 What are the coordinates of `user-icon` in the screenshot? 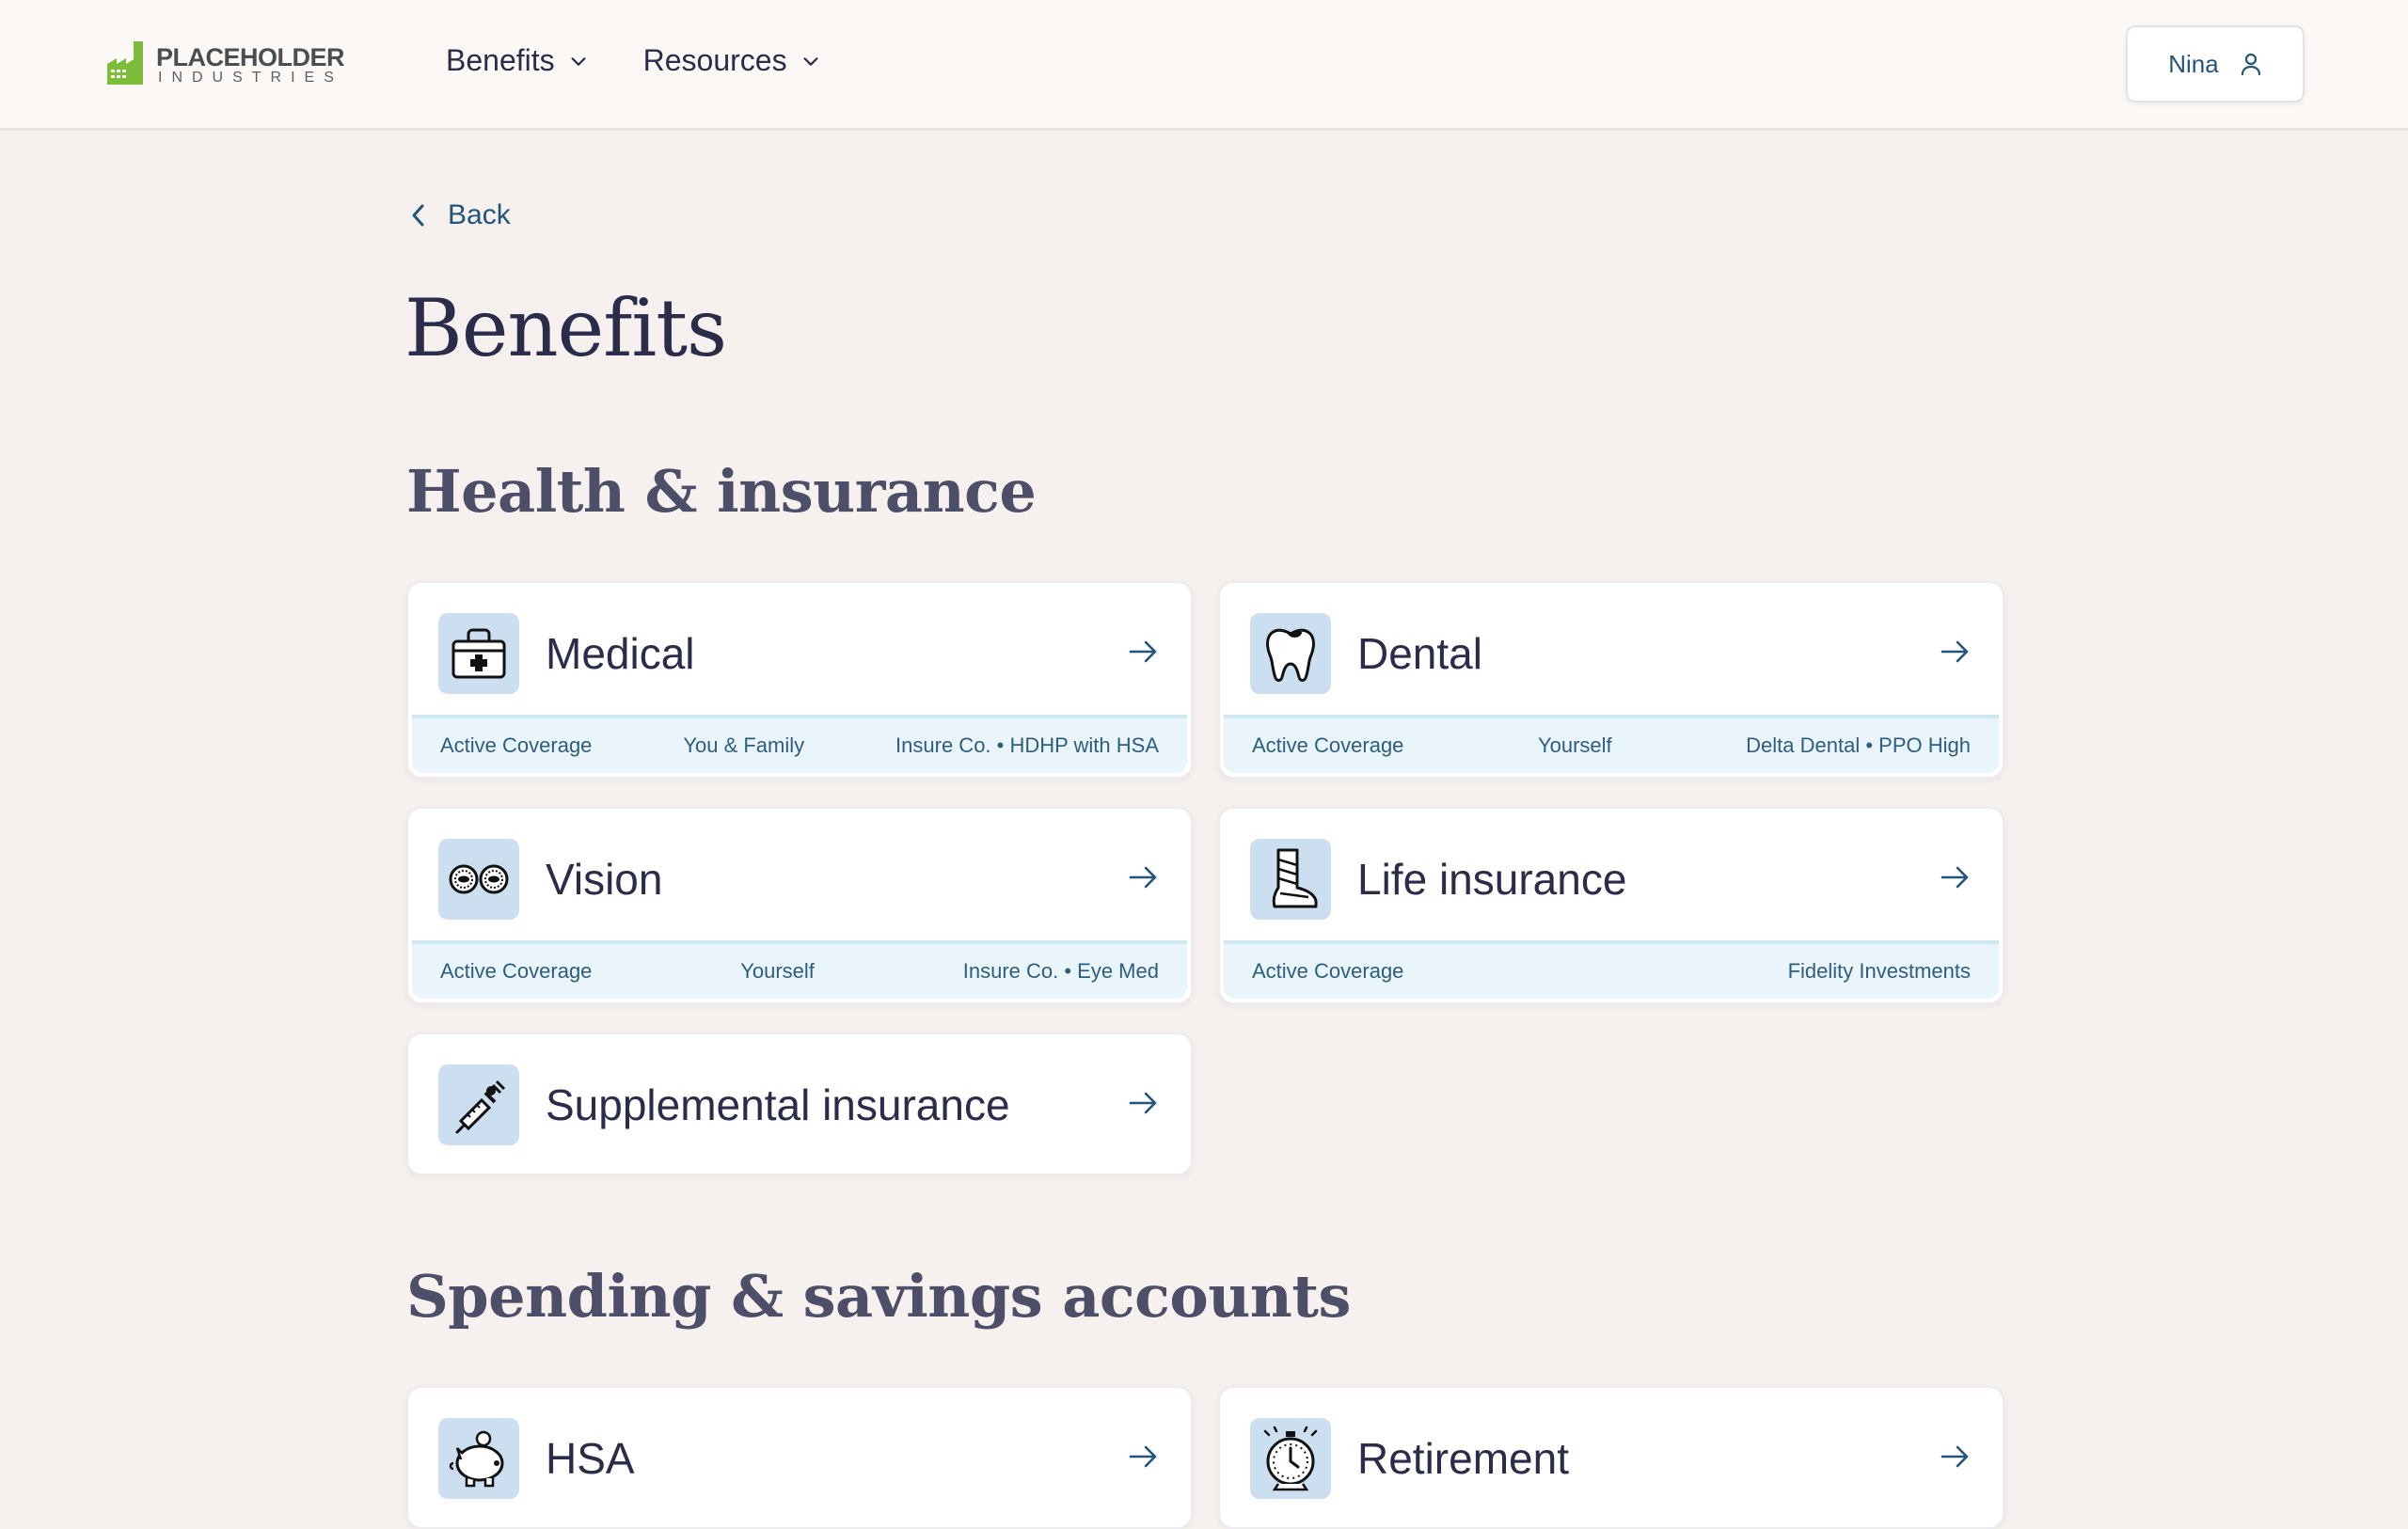 It's located at (2251, 64).